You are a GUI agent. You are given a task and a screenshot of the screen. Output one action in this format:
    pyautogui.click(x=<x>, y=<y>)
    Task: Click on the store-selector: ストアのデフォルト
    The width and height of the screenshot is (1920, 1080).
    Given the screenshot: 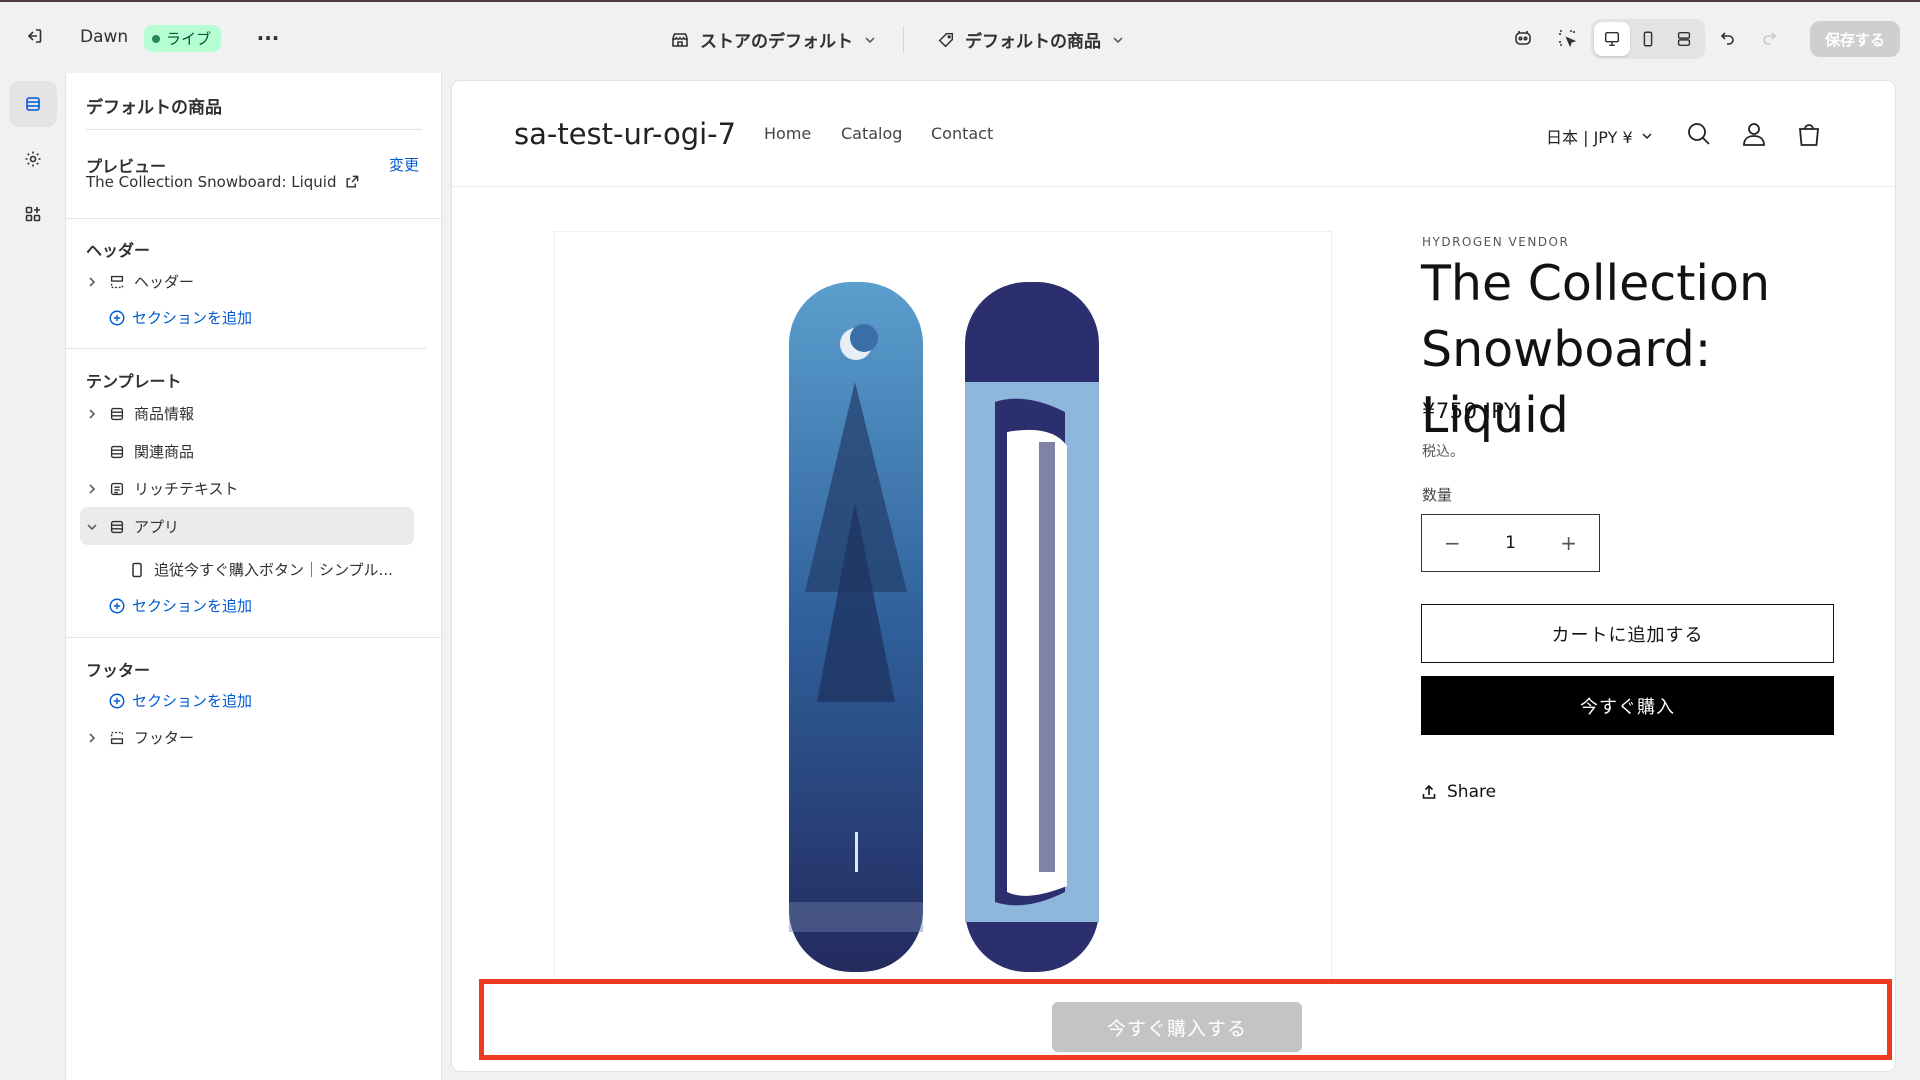 What is the action you would take?
    pyautogui.click(x=773, y=39)
    